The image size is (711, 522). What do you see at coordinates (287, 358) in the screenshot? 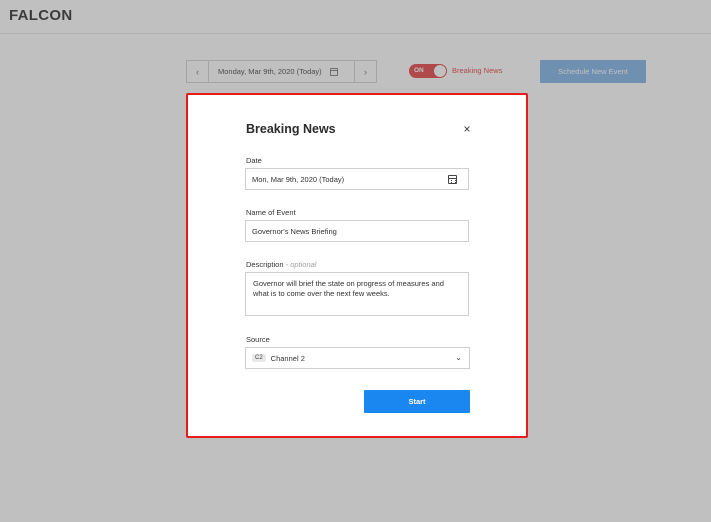
I see `source-value: Channel 2` at bounding box center [287, 358].